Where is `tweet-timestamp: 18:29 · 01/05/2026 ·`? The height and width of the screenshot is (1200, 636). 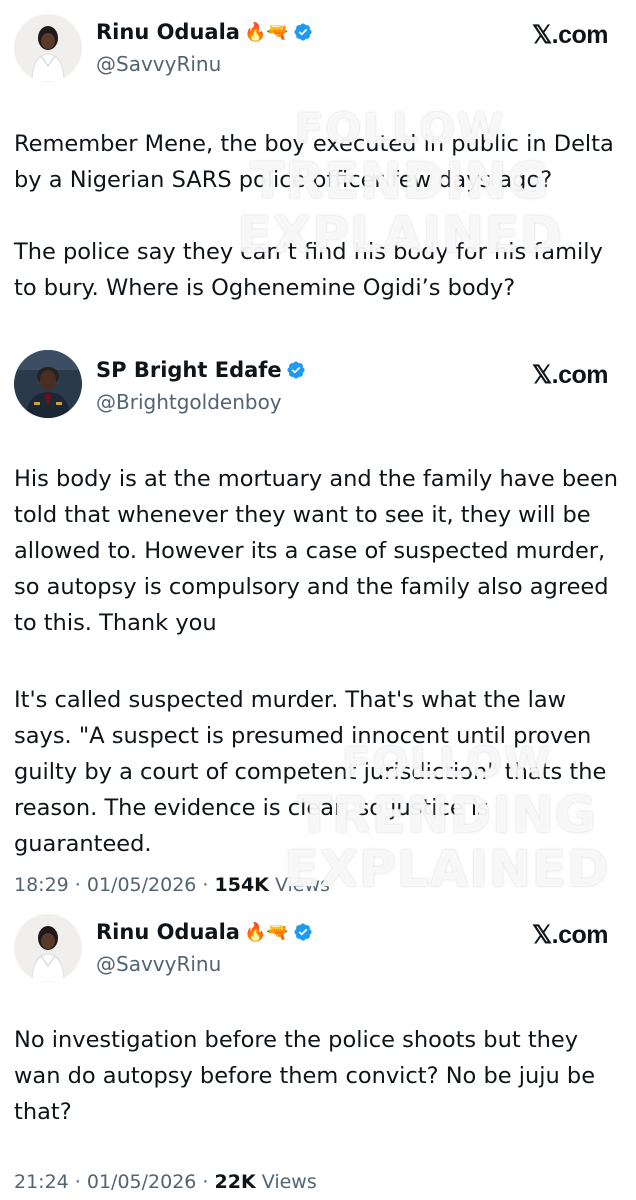 tweet-timestamp: 18:29 · 01/05/2026 · is located at coordinates (114, 885).